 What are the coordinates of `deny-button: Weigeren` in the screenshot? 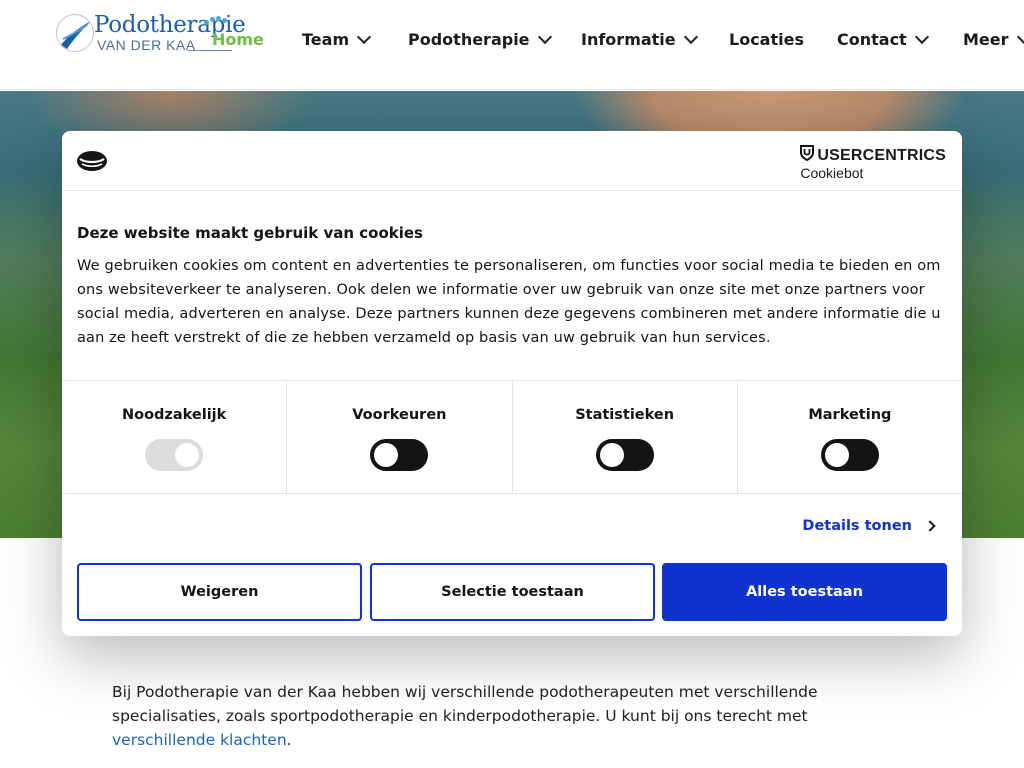 It's located at (219, 592).